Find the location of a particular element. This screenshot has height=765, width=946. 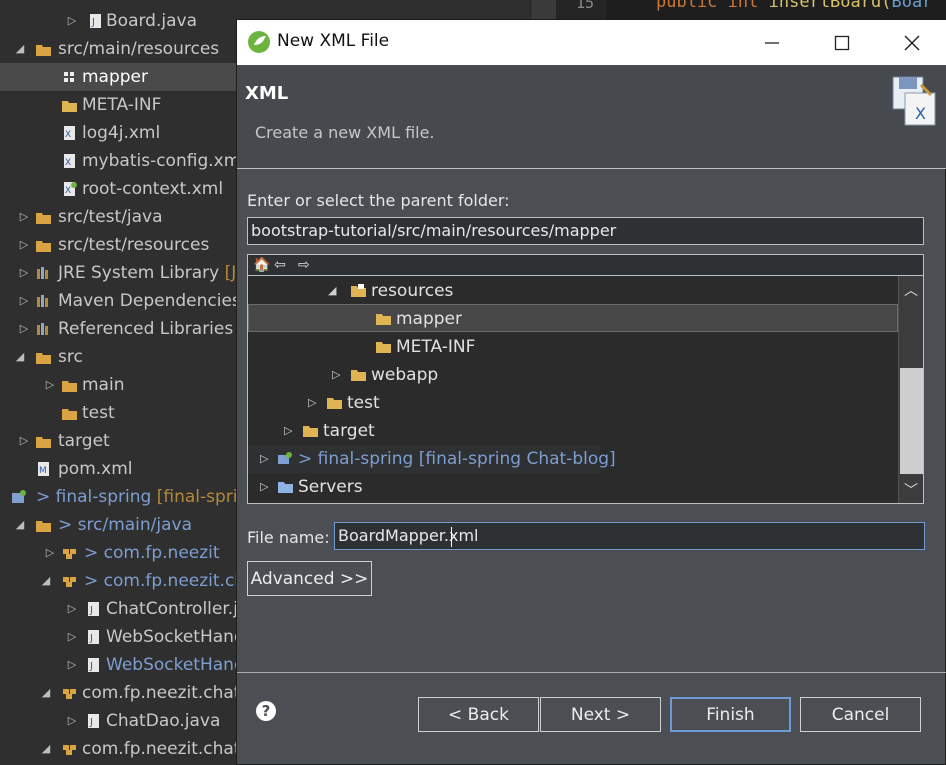

tree-item-label: src/main/resources is located at coordinates (139, 49).